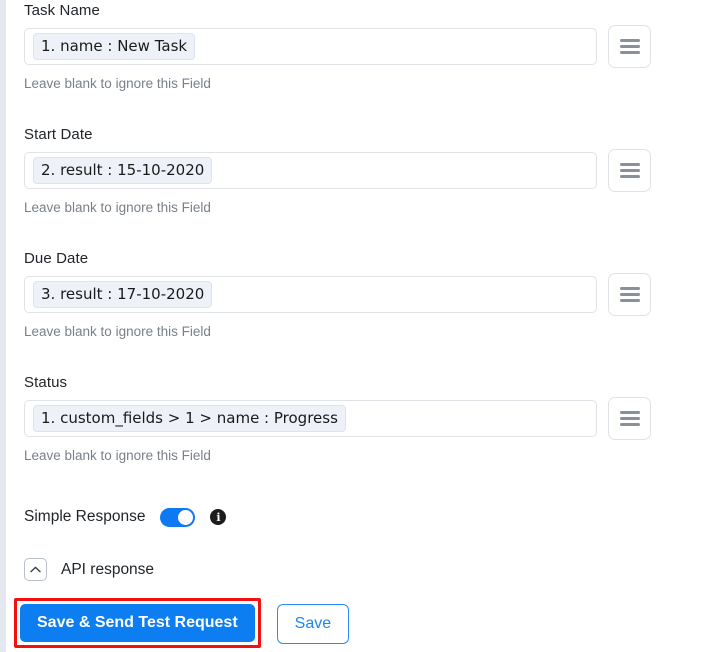 The width and height of the screenshot is (726, 652). What do you see at coordinates (35, 569) in the screenshot?
I see `chevron-up-icon` at bounding box center [35, 569].